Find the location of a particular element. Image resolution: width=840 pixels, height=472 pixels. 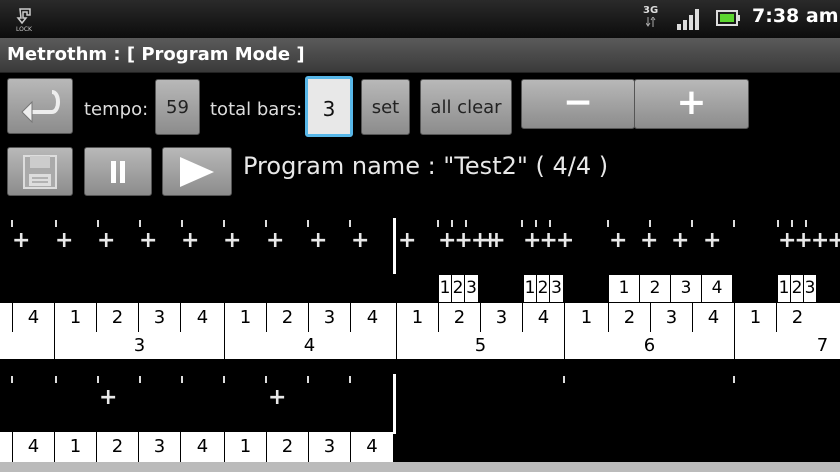

minus-button: − is located at coordinates (578, 104).